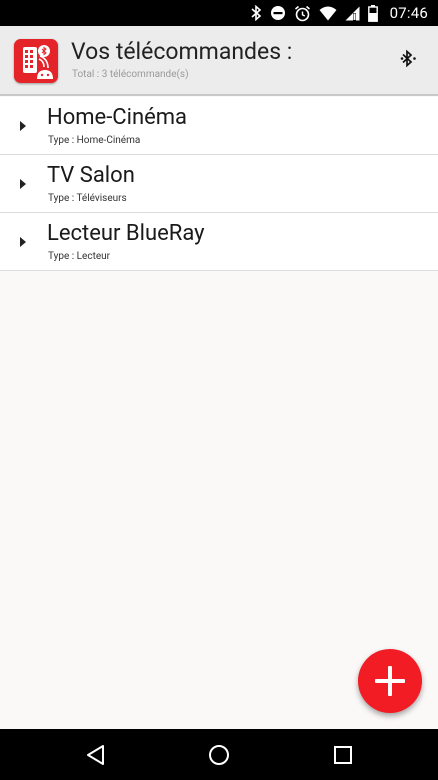 Image resolution: width=438 pixels, height=780 pixels. What do you see at coordinates (126, 233) in the screenshot?
I see `remote-name: Lecteur BlueRay` at bounding box center [126, 233].